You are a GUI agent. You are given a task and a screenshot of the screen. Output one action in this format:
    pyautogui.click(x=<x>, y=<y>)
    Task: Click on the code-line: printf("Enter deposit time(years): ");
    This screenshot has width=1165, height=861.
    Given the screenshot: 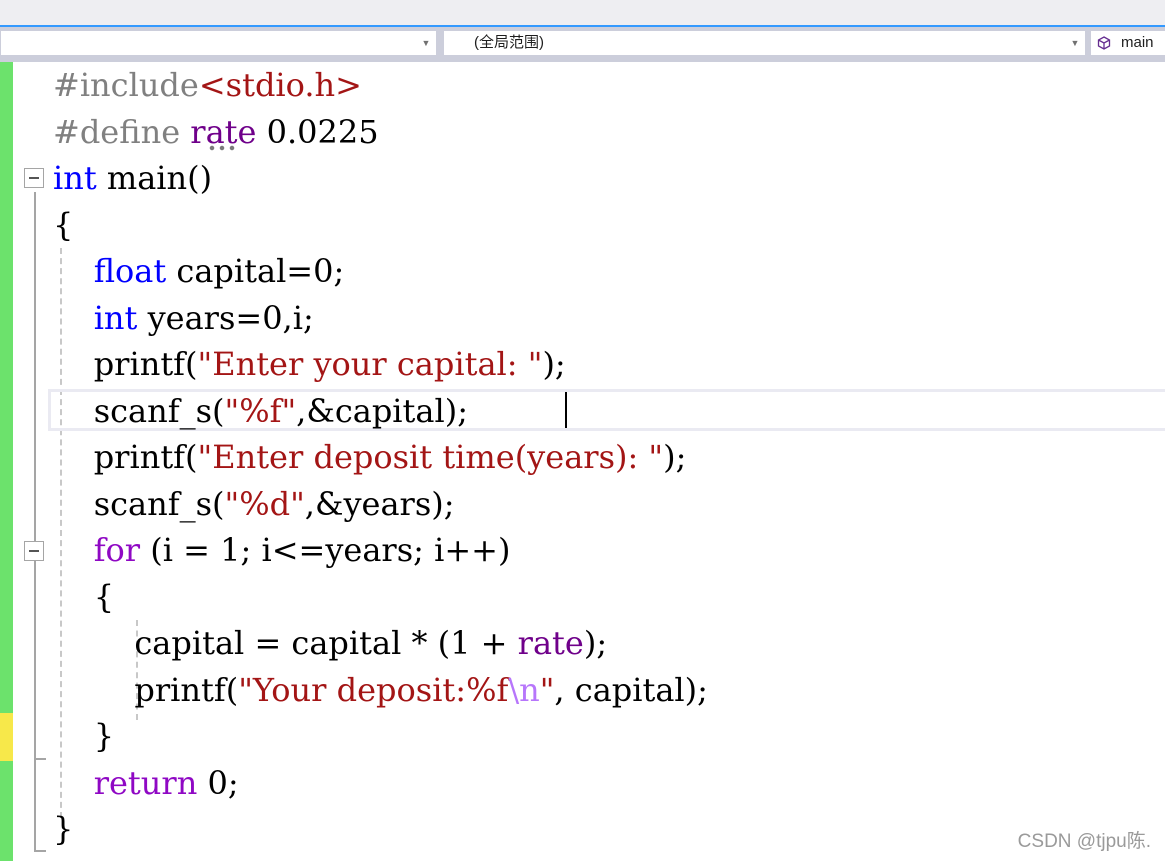 What is the action you would take?
    pyautogui.click(x=370, y=457)
    